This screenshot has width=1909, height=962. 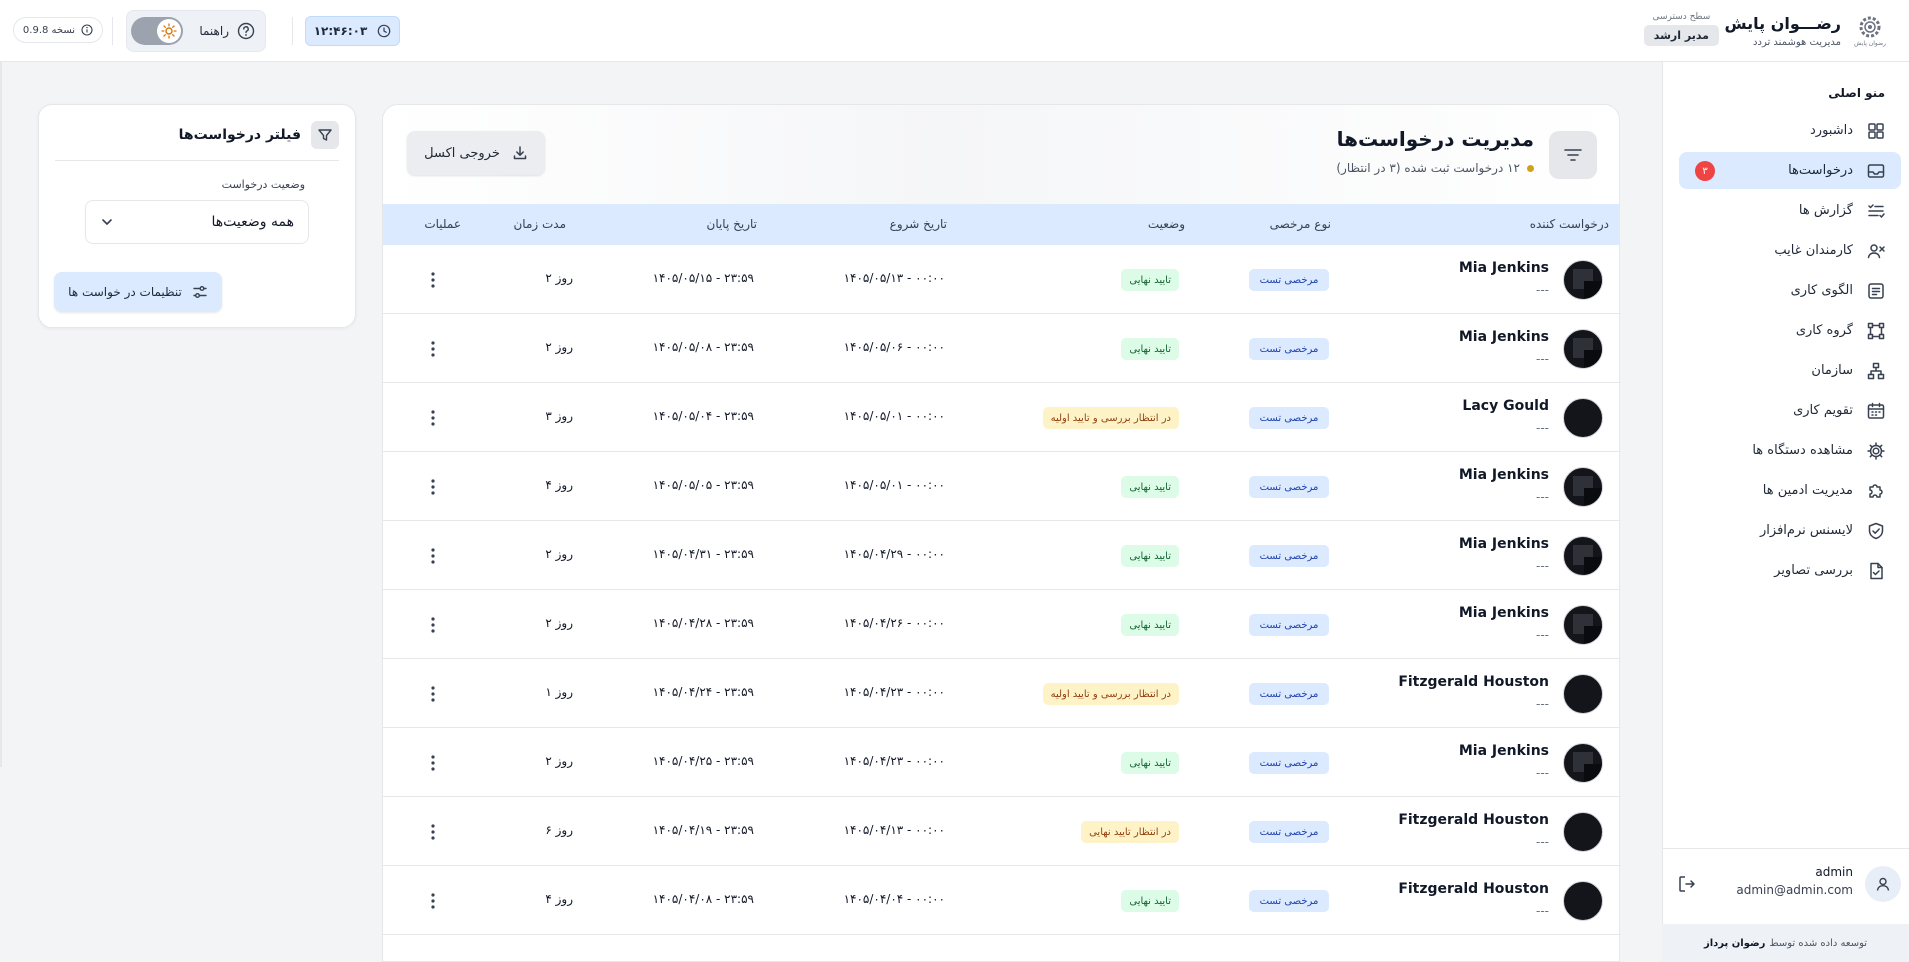 I want to click on column-requester: درخواست کننده, so click(x=1569, y=224).